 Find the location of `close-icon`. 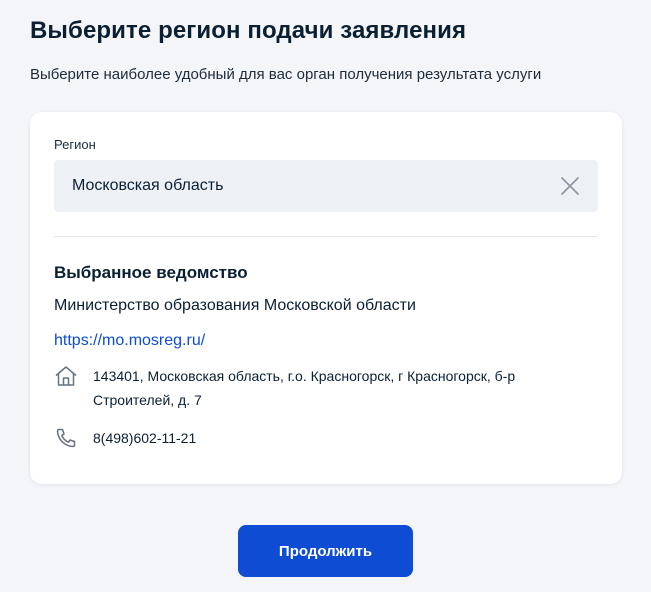

close-icon is located at coordinates (570, 186).